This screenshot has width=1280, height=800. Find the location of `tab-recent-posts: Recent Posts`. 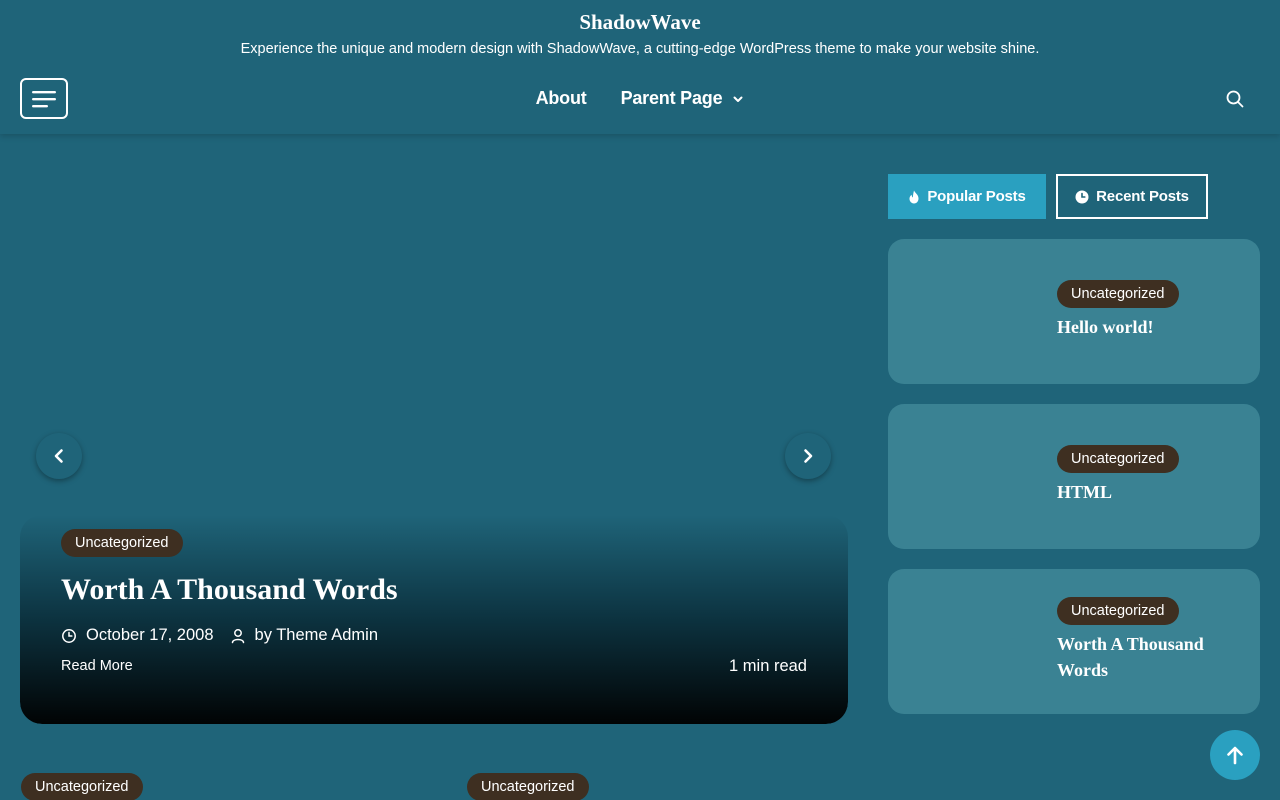

tab-recent-posts: Recent Posts is located at coordinates (1132, 196).